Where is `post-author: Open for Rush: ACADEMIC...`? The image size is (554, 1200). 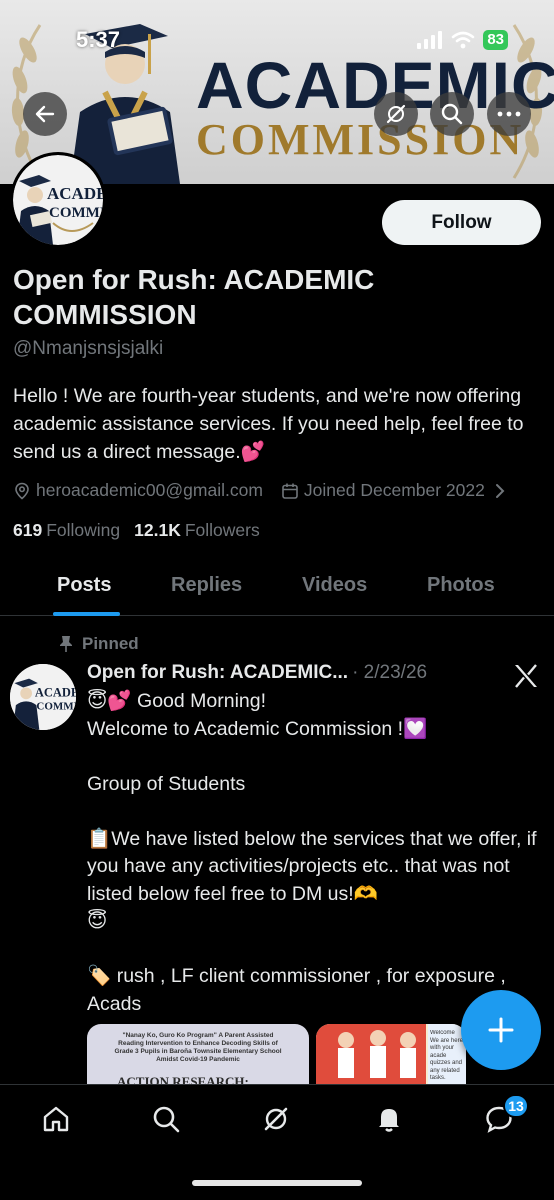
post-author: Open for Rush: ACADEMIC... is located at coordinates (217, 673).